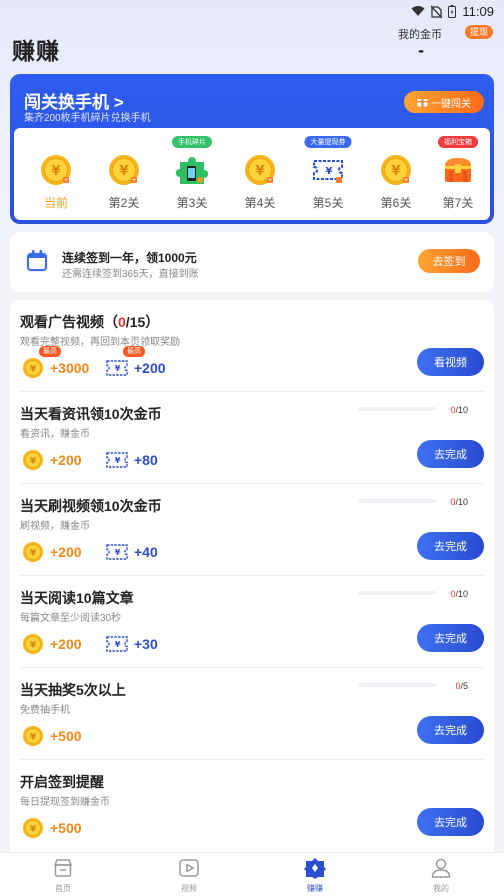  I want to click on one-click-challenge-button: 一键闯关, so click(444, 102).